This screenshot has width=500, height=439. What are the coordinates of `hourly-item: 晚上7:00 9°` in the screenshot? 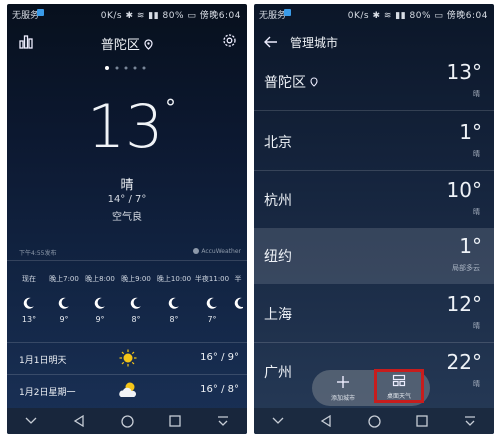 It's located at (64, 299).